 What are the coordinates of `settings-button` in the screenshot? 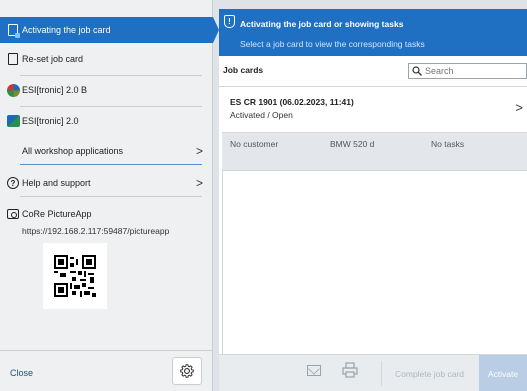 It's located at (187, 371).